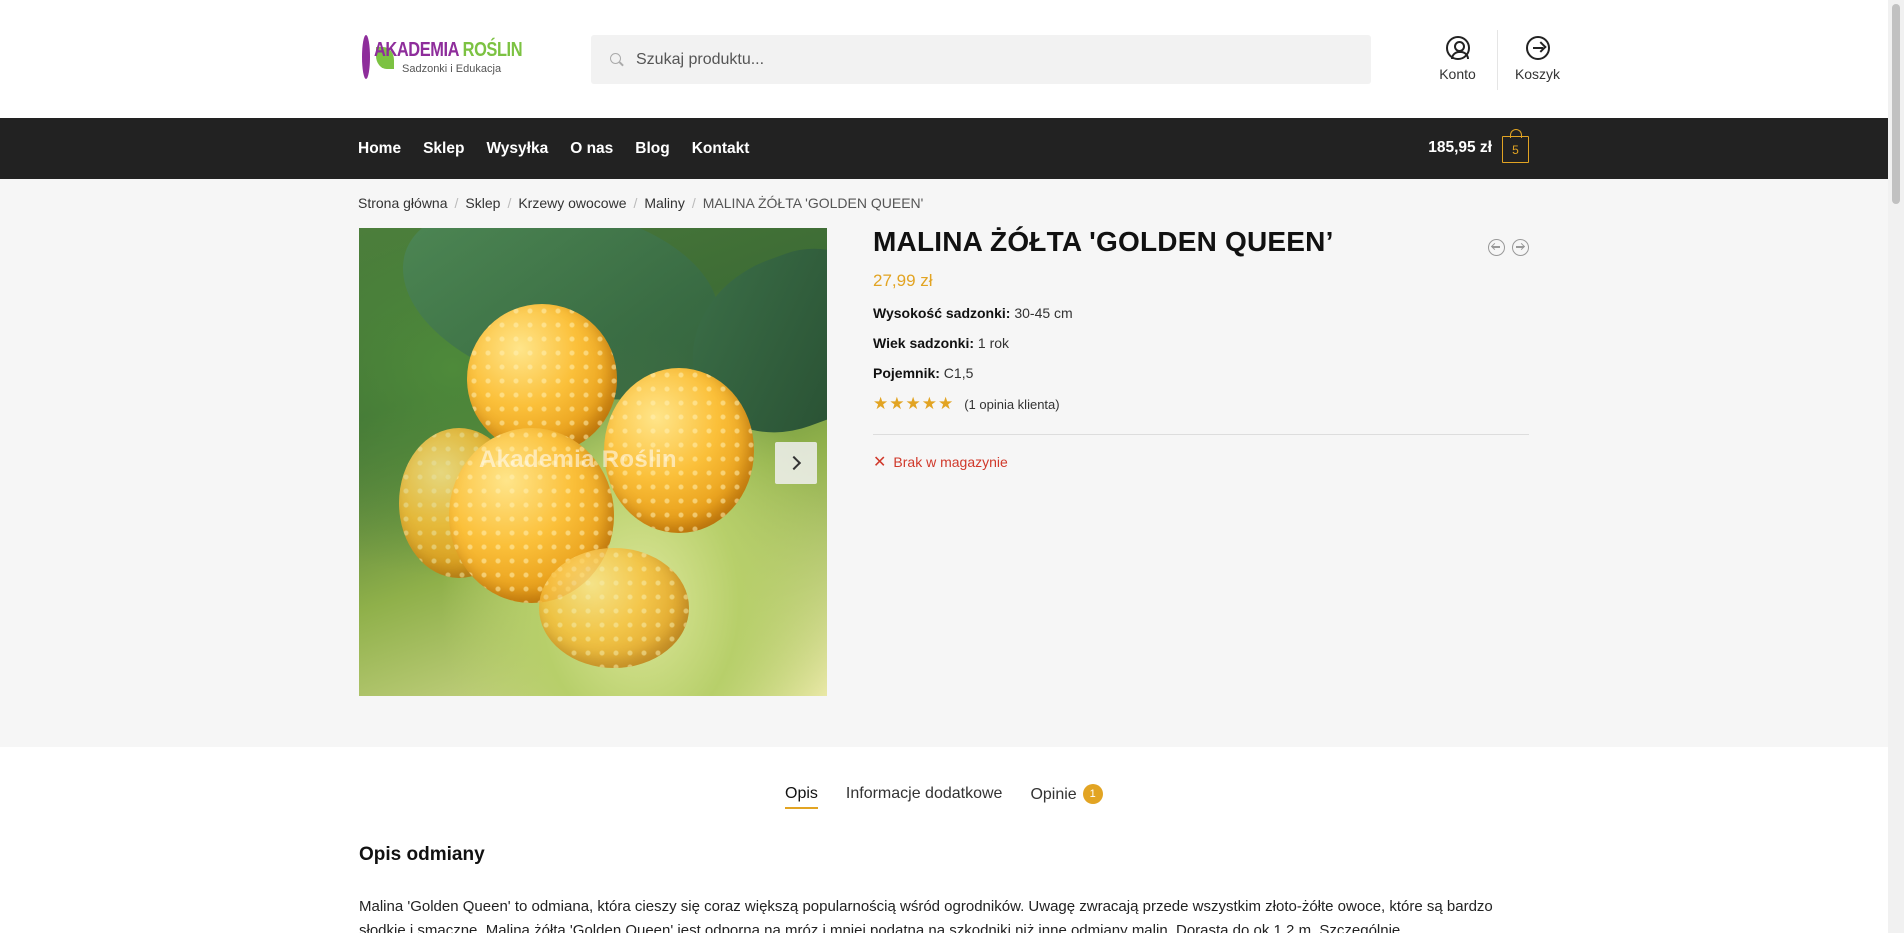  I want to click on logo-title-part1: AKADEMIA, so click(418, 50).